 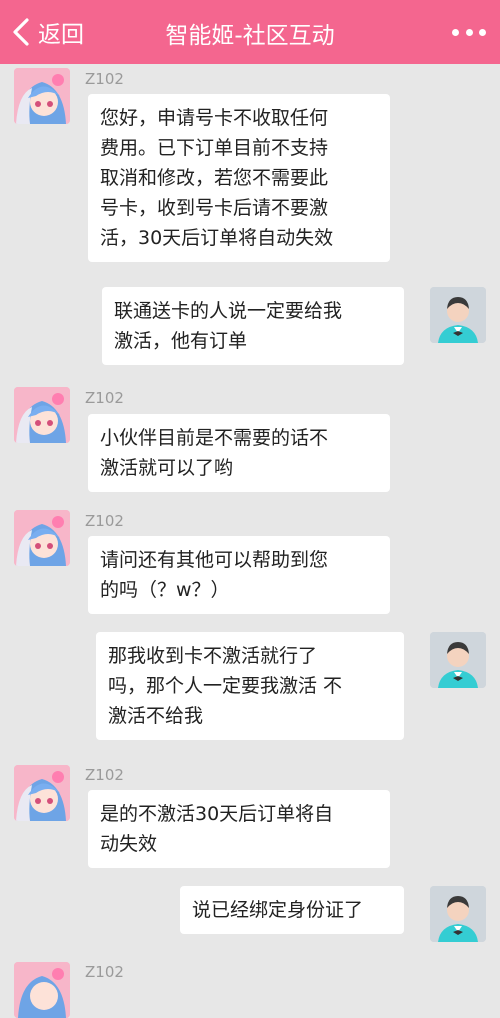 What do you see at coordinates (455, 32) in the screenshot?
I see `more-dots-icon` at bounding box center [455, 32].